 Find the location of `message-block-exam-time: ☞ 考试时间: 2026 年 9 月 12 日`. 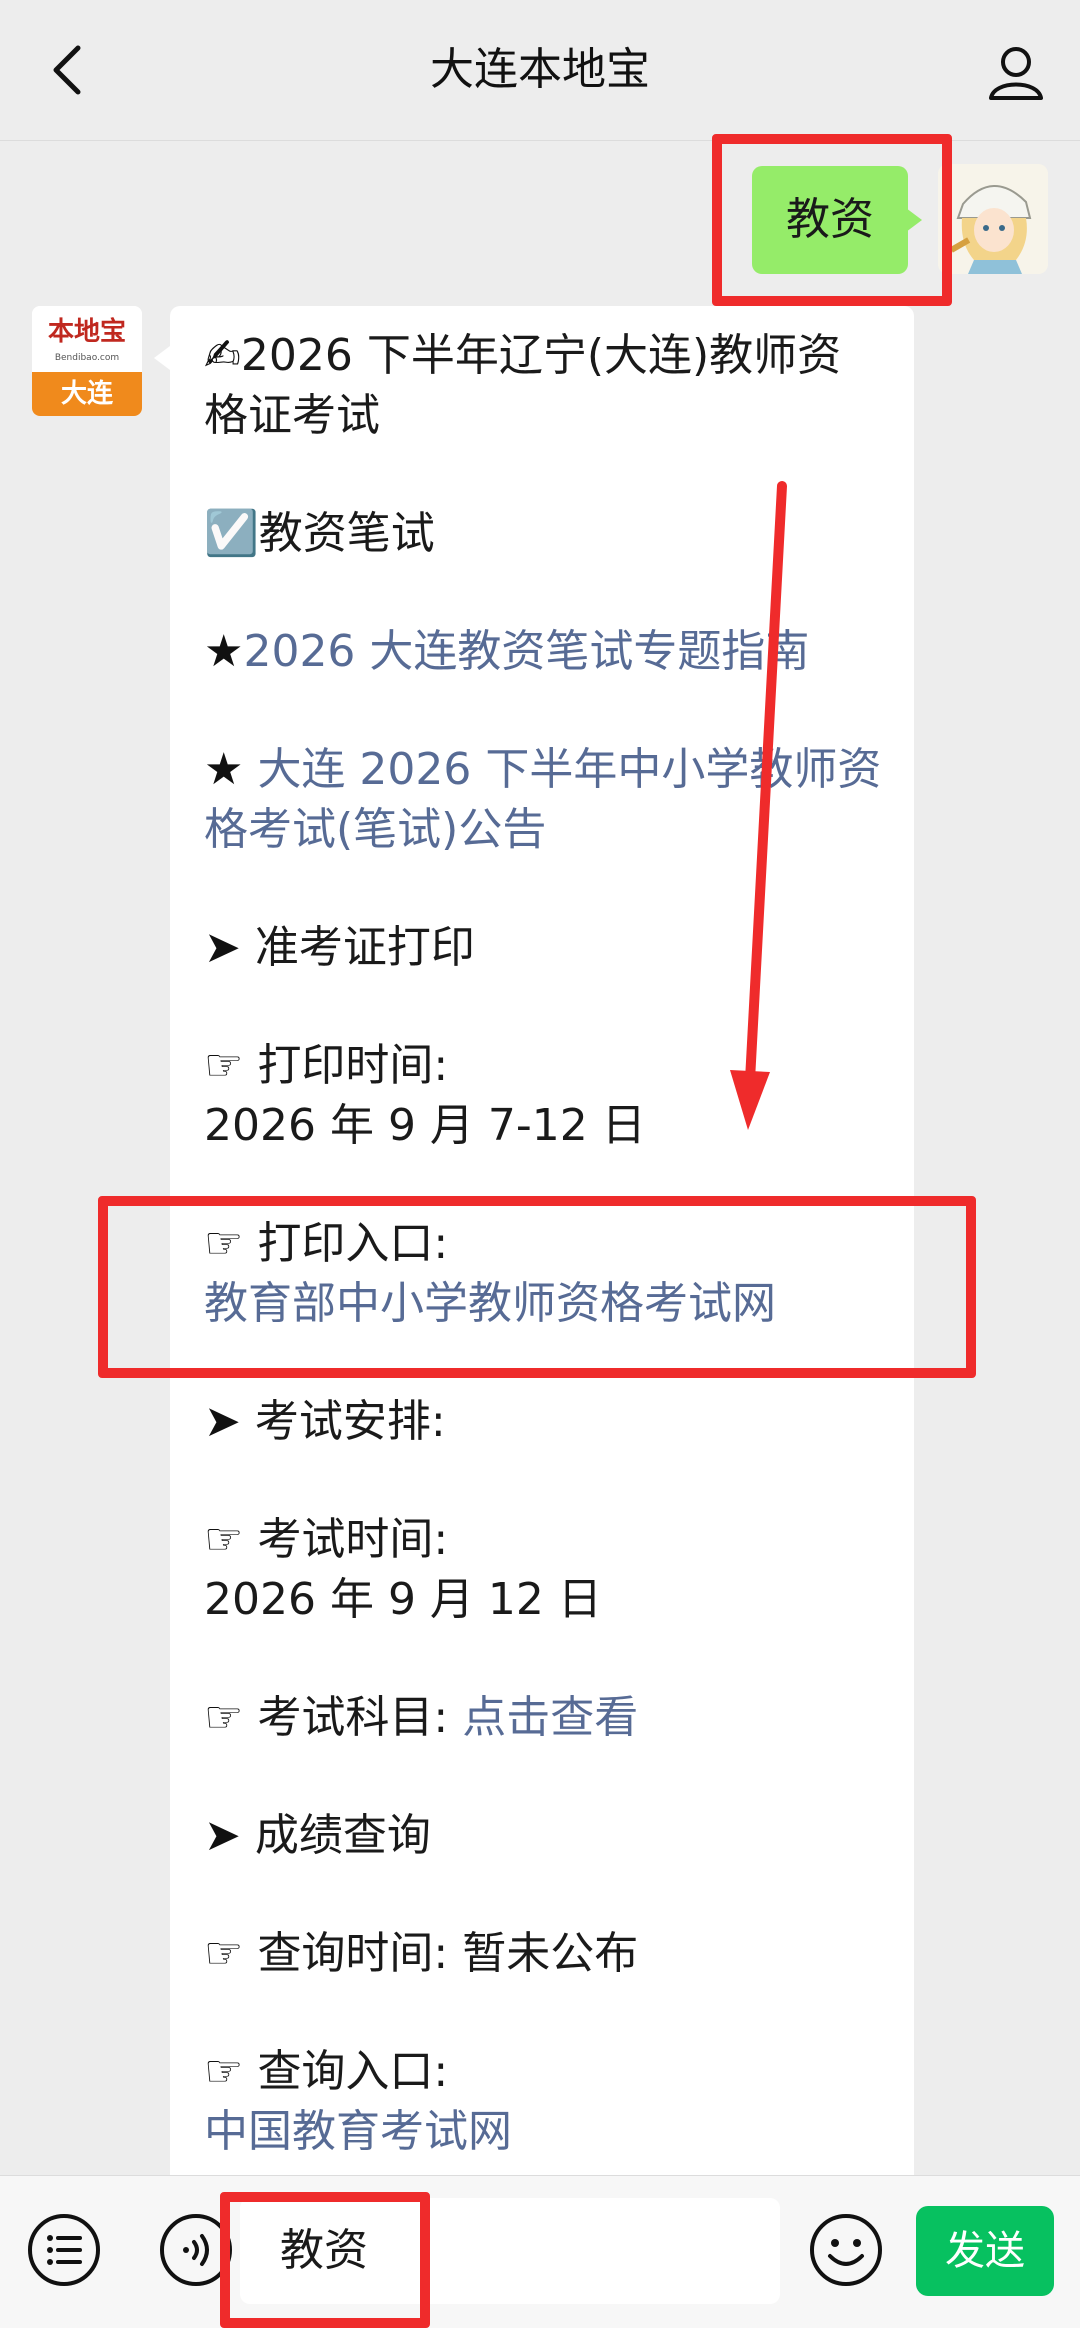

message-block-exam-time: ☞ 考试时间: 2026 年 9 月 12 日 is located at coordinates (543, 1570).